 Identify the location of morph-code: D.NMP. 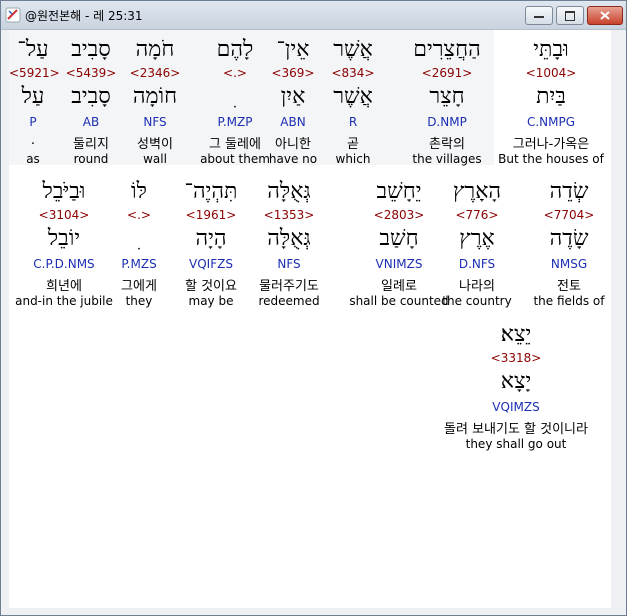
(447, 122).